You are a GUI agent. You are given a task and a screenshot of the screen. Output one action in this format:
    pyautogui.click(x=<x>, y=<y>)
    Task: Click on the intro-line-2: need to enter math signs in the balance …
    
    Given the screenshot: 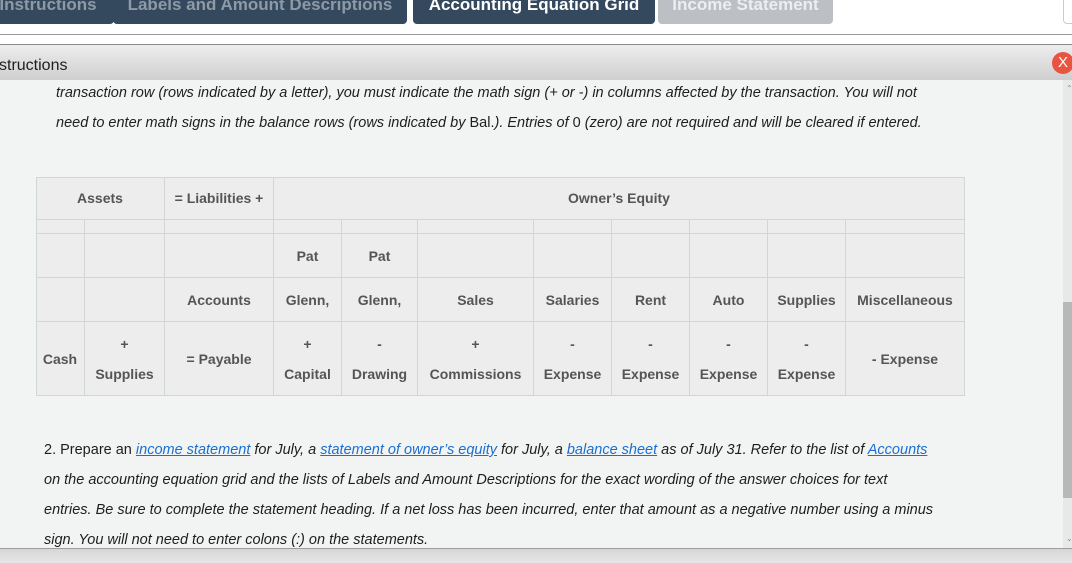 What is the action you would take?
    pyautogui.click(x=489, y=123)
    